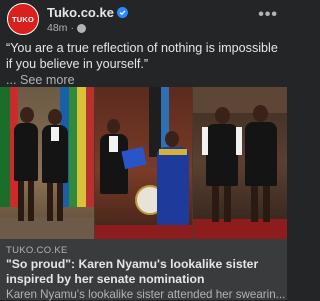  I want to click on post-meta: 48m ·, so click(66, 28).